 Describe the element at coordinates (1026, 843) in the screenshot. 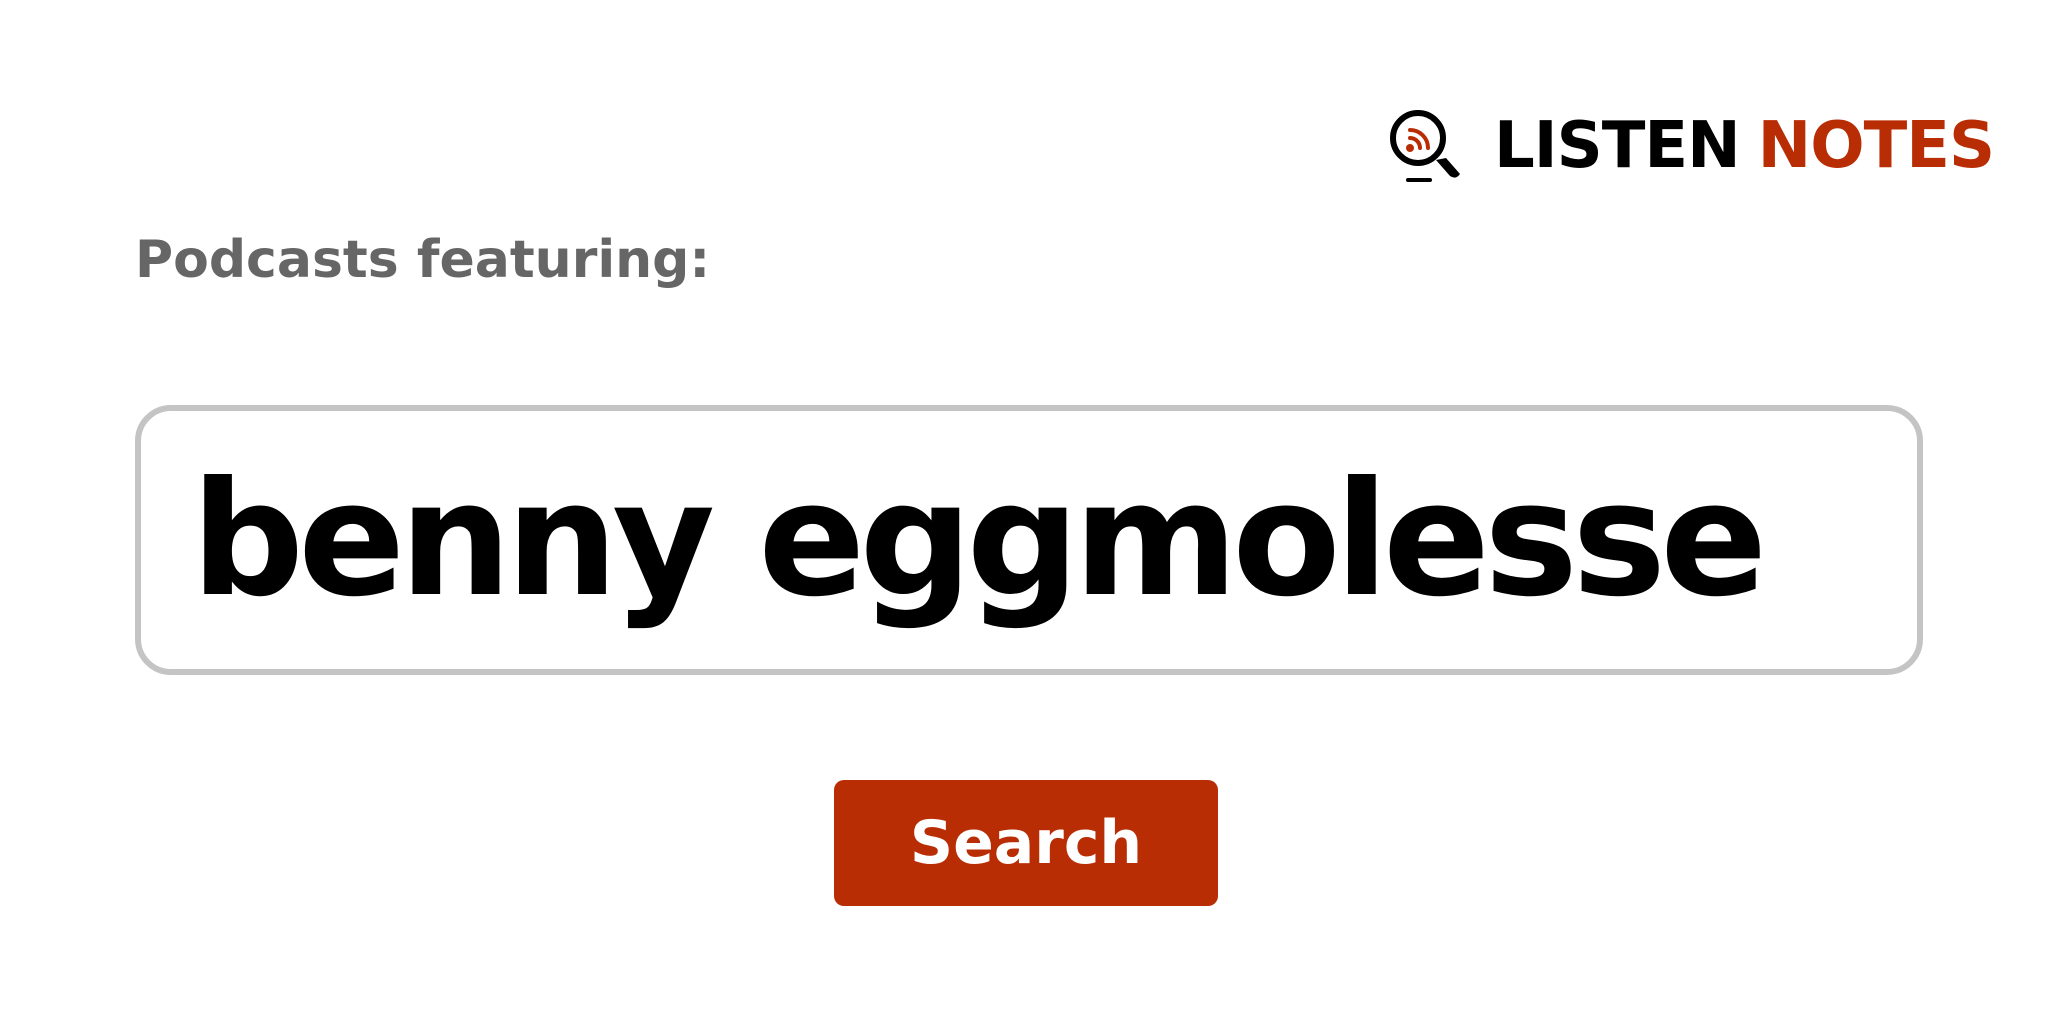

I see `search-button: Search` at that location.